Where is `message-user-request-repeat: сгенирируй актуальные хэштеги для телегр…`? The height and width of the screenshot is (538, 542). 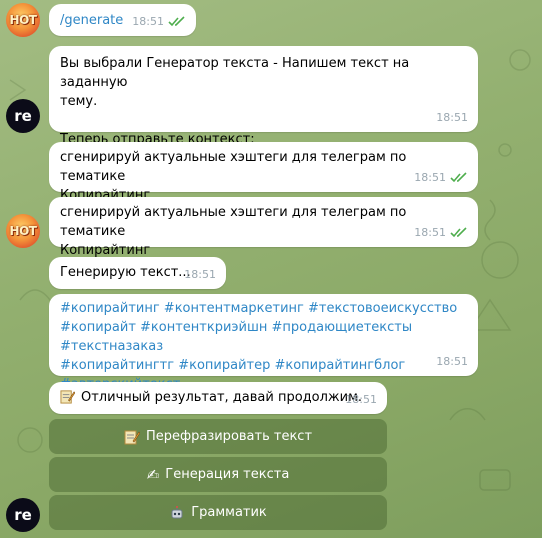 message-user-request-repeat: сгенирируй актуальные хэштеги для телегр… is located at coordinates (263, 227).